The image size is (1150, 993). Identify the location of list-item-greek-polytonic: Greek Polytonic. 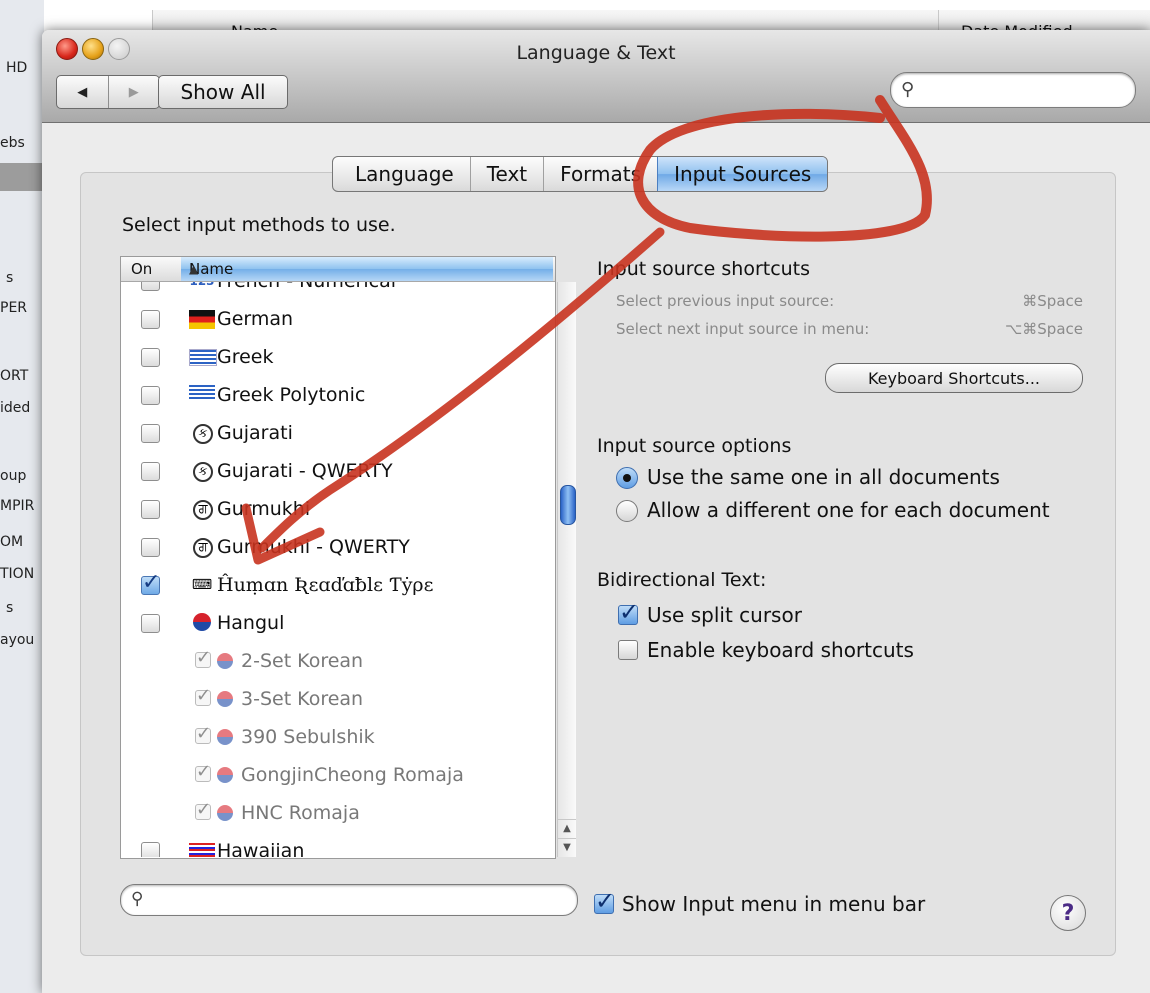
(338, 396).